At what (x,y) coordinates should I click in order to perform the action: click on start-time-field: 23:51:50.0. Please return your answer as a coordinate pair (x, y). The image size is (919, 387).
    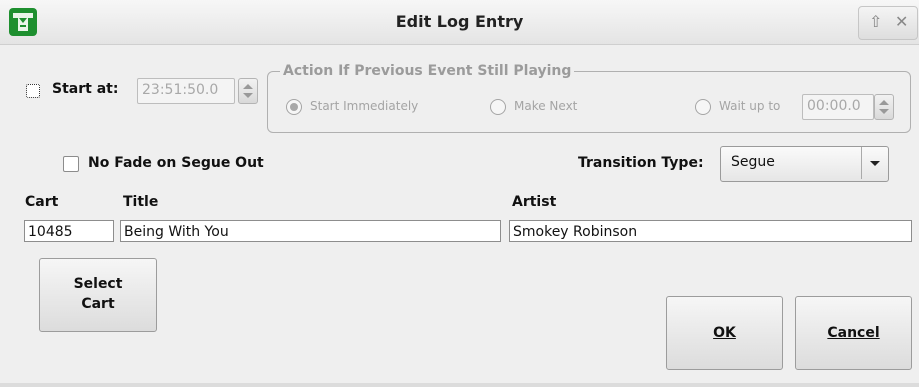
    Looking at the image, I should click on (186, 91).